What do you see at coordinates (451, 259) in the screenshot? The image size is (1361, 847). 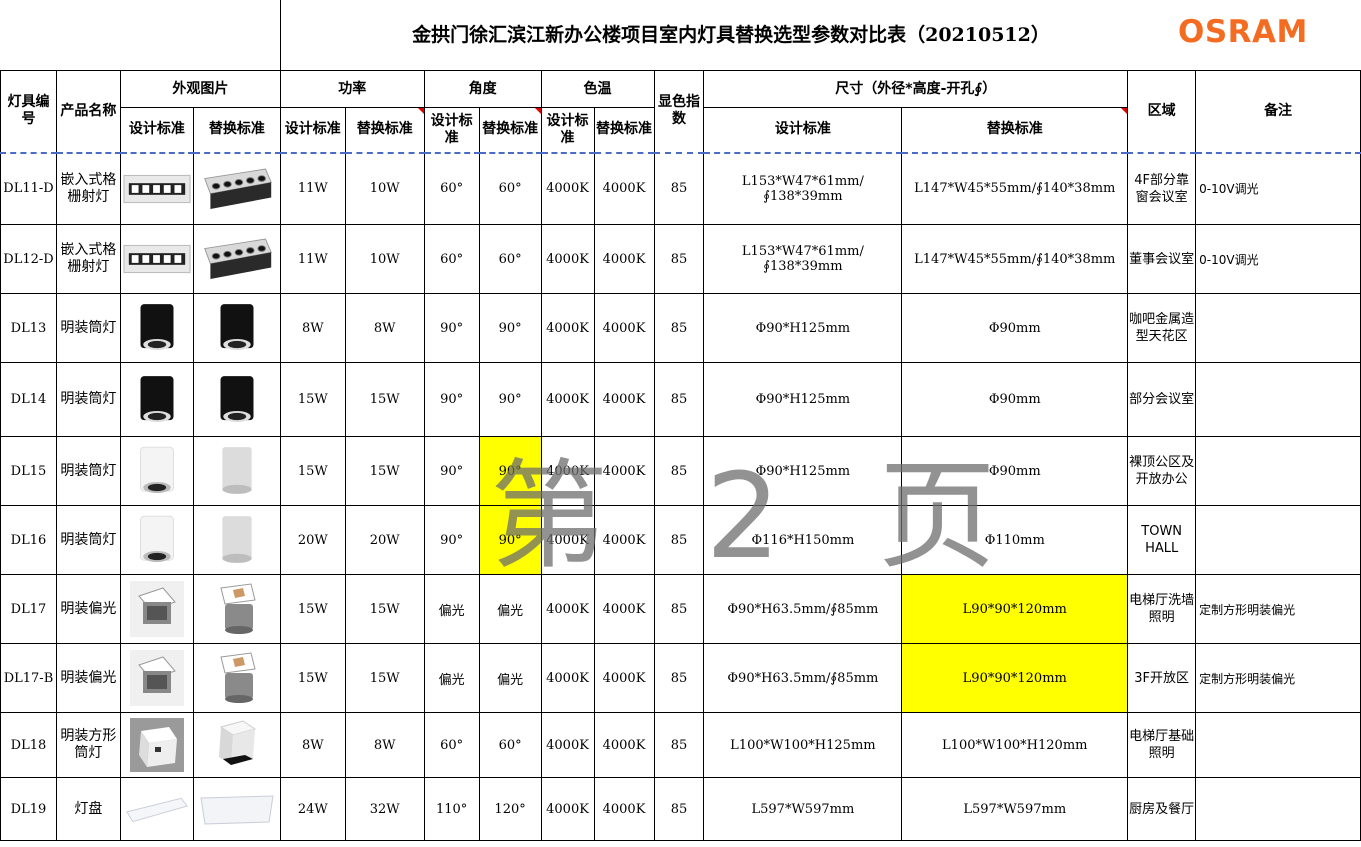 I see `cell-angle-design: 60°` at bounding box center [451, 259].